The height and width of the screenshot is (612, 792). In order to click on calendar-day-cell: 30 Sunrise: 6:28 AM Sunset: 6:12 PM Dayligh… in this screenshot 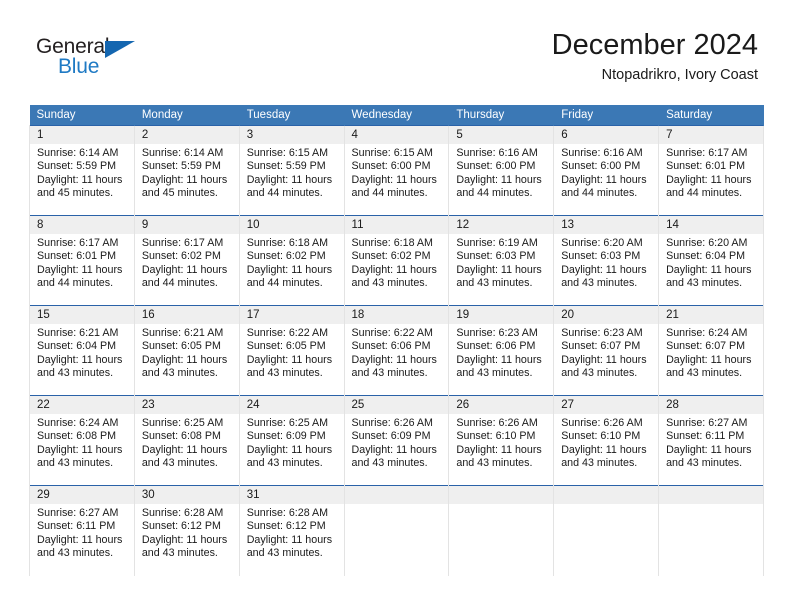, I will do `click(186, 530)`.